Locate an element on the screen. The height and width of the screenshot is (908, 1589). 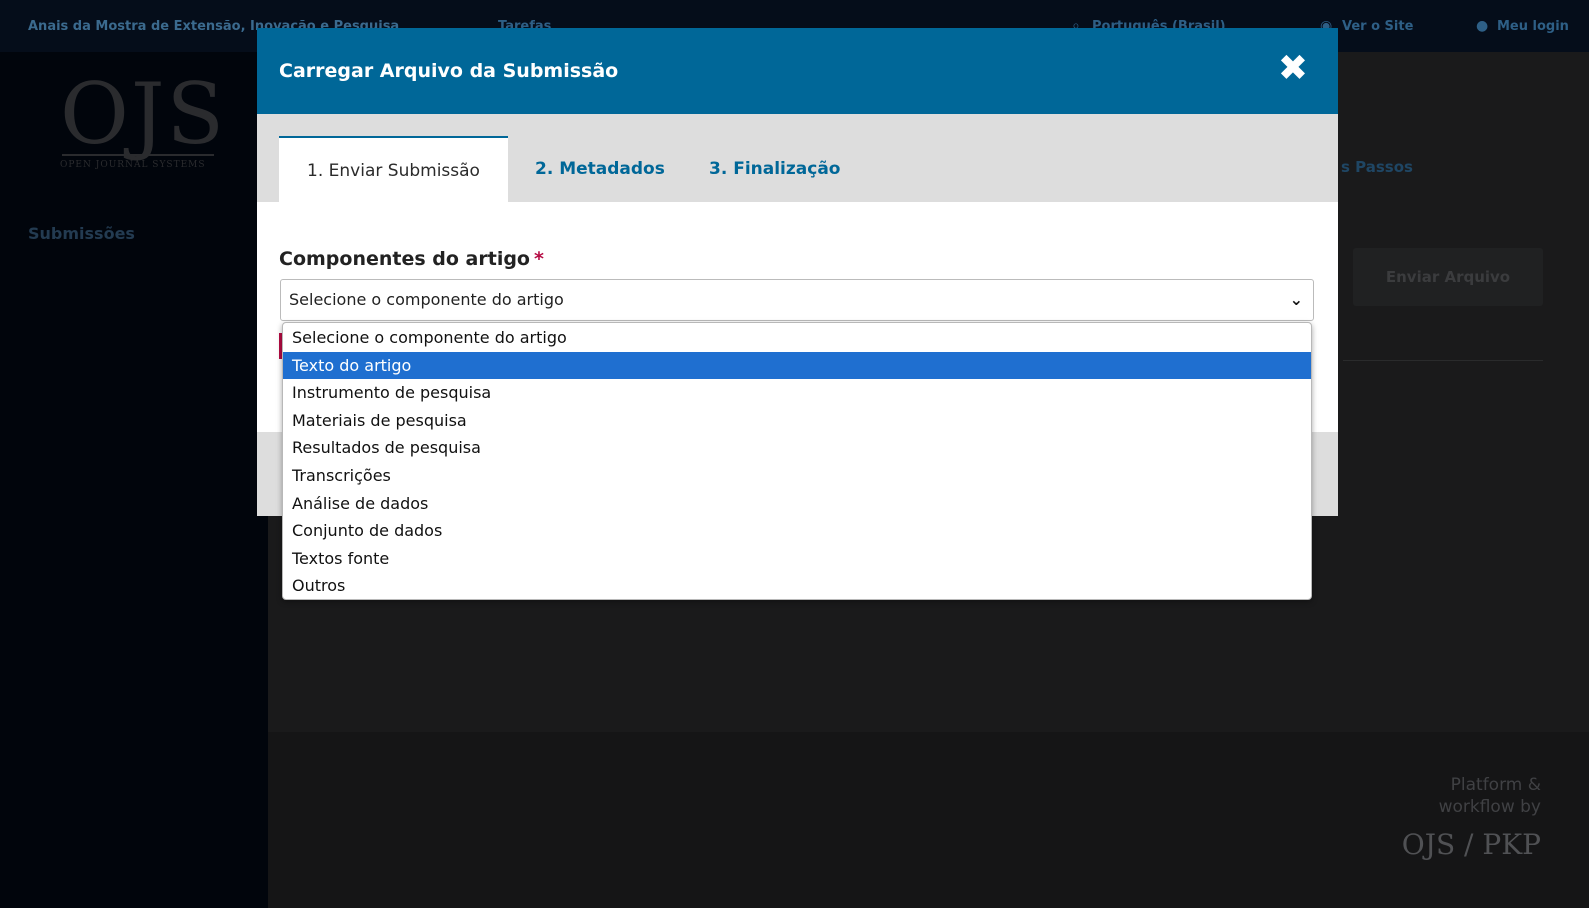
view-site-link: Ver o Site is located at coordinates (1377, 26).